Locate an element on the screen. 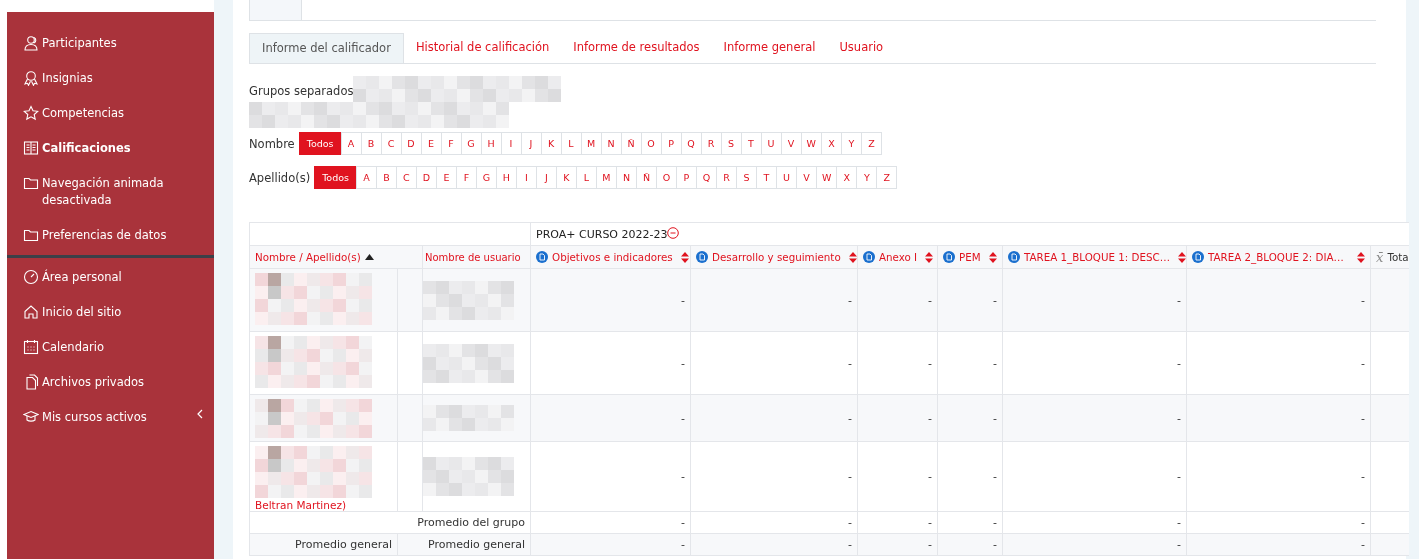  report-tab: Informe general is located at coordinates (769, 48).